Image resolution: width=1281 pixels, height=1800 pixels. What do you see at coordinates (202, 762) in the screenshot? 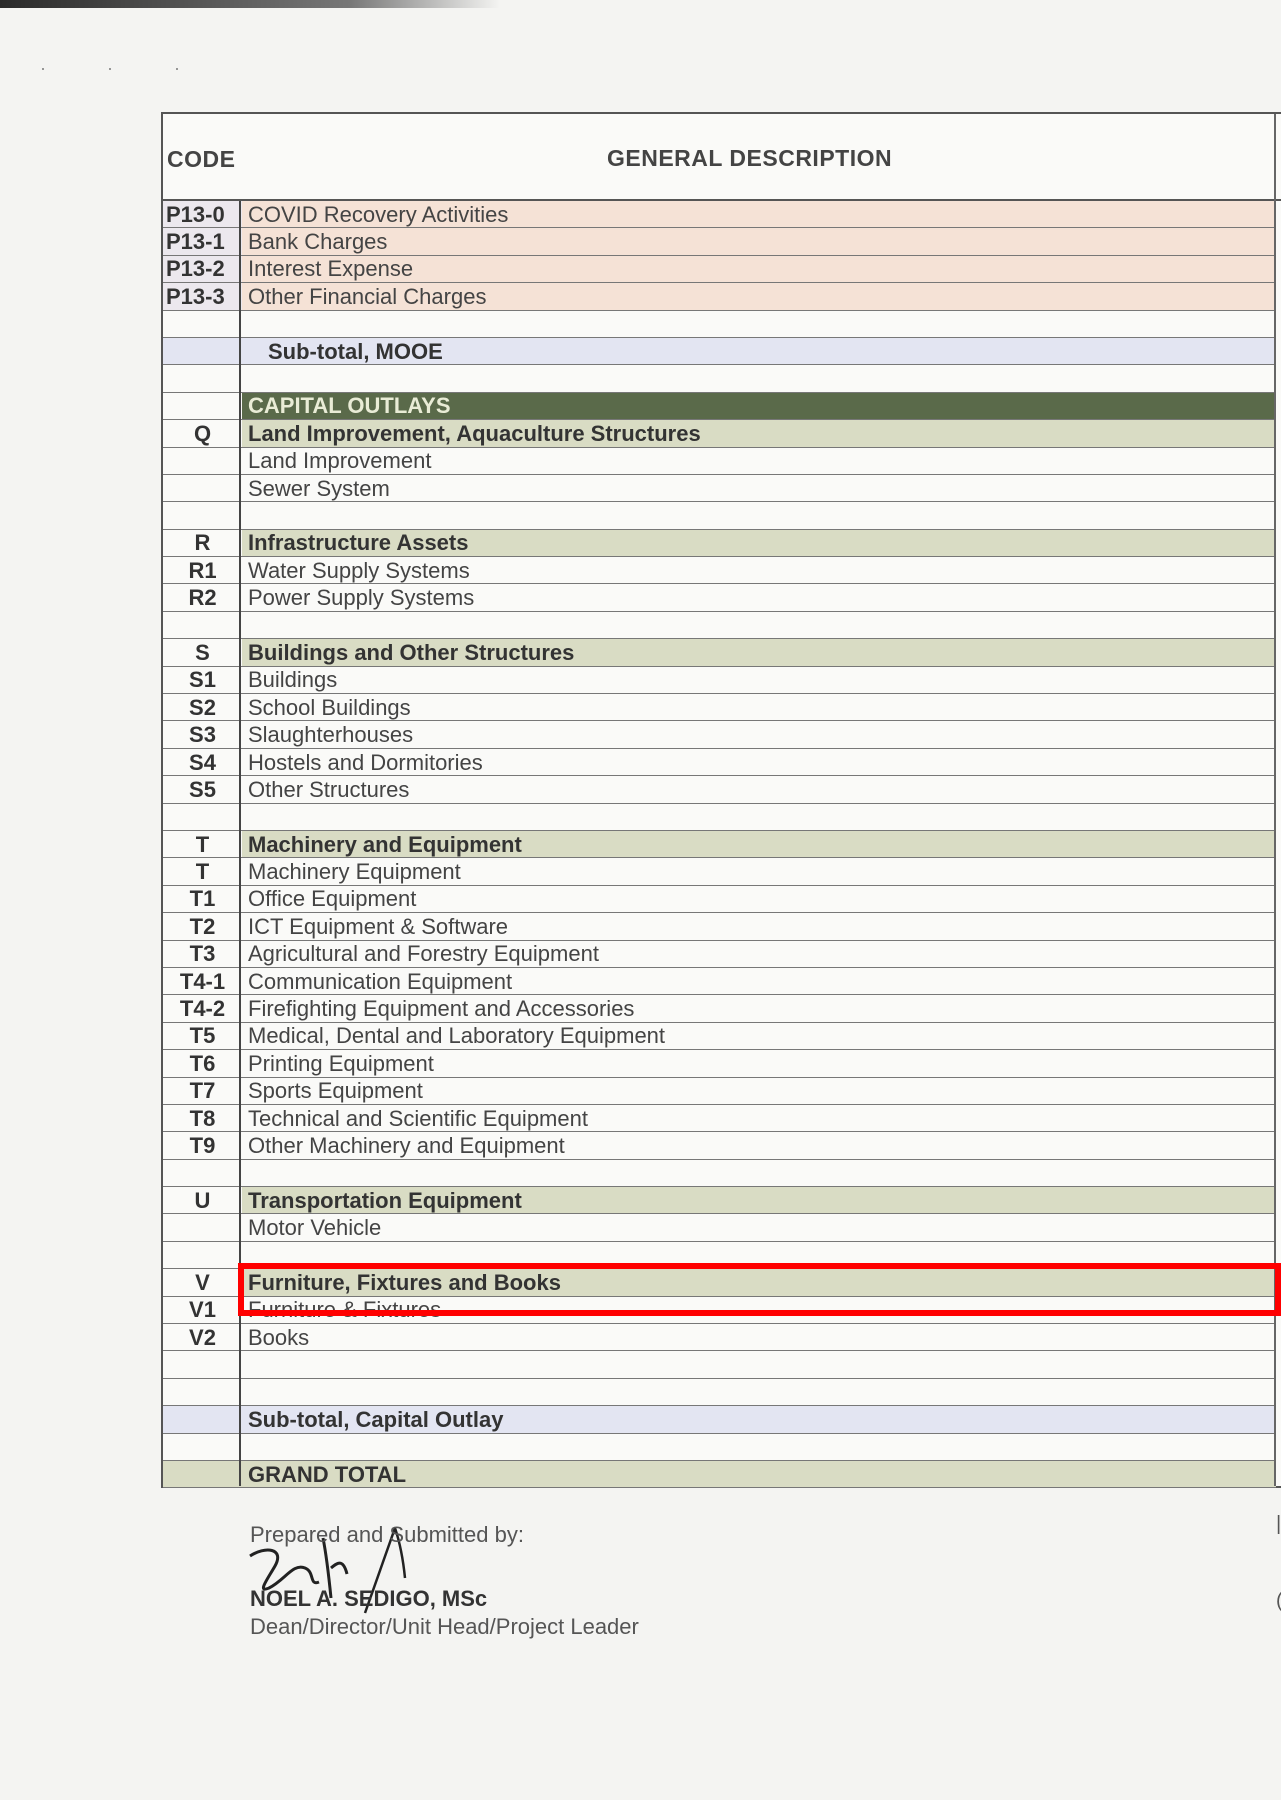
I see `code-cell: S4` at bounding box center [202, 762].